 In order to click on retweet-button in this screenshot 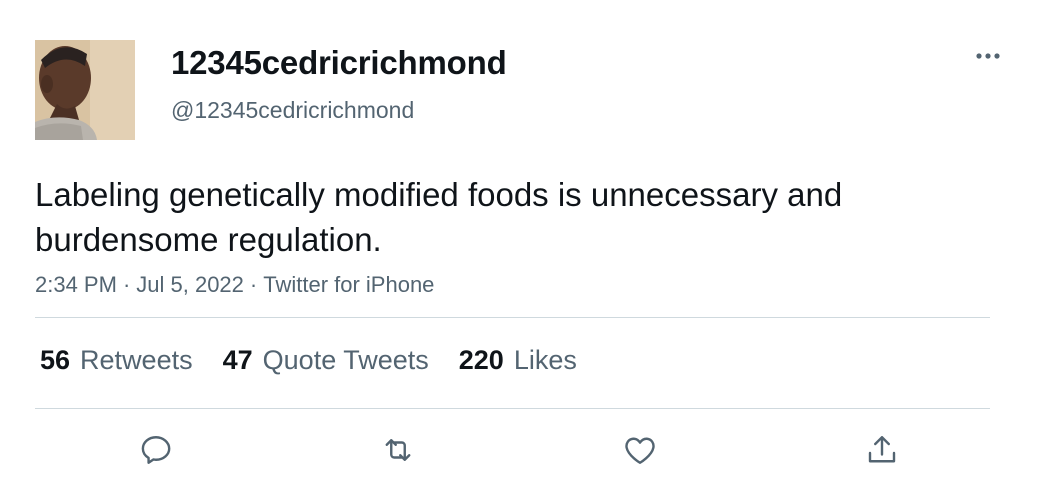, I will do `click(398, 450)`.